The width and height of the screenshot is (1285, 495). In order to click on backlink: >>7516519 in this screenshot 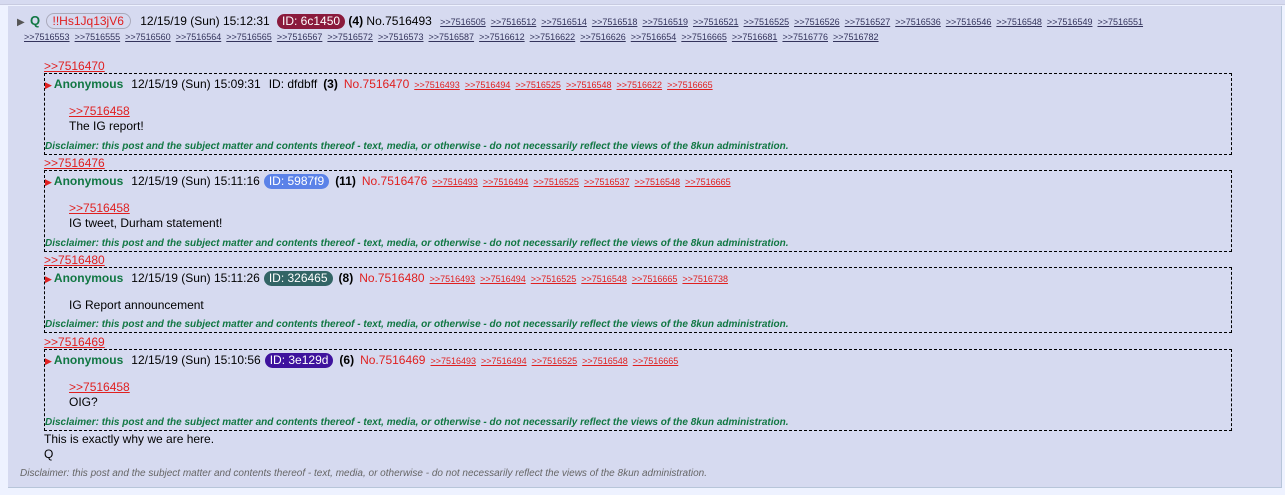, I will do `click(665, 22)`.